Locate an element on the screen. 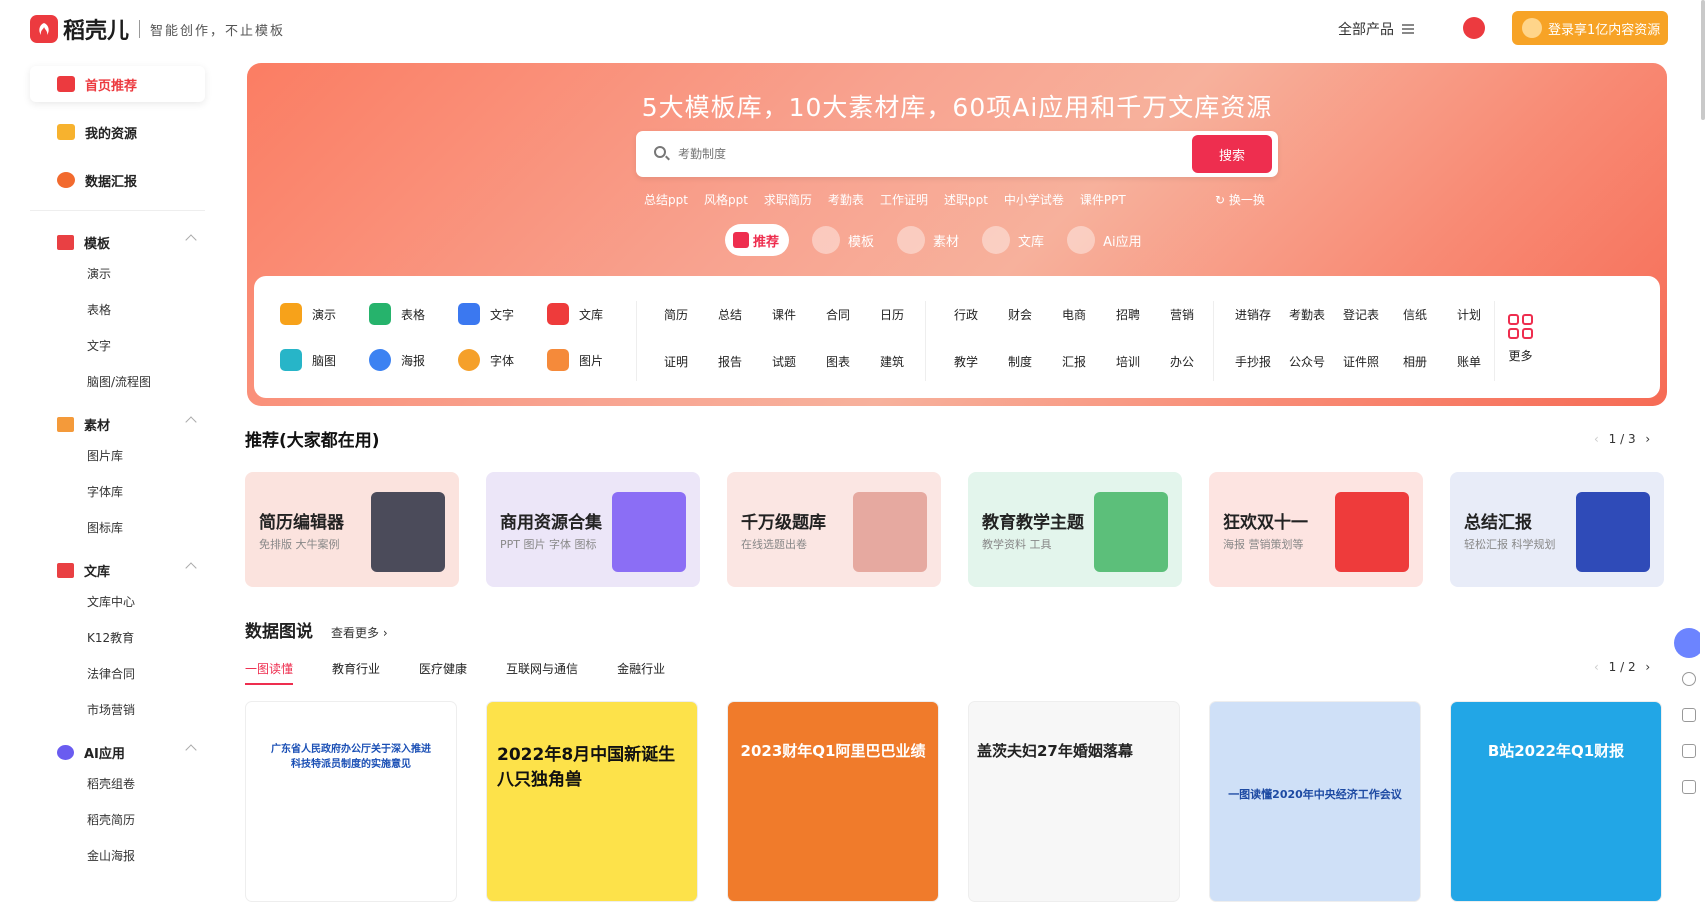  data-pager: ‹ 1 / 2 › is located at coordinates (1622, 667).